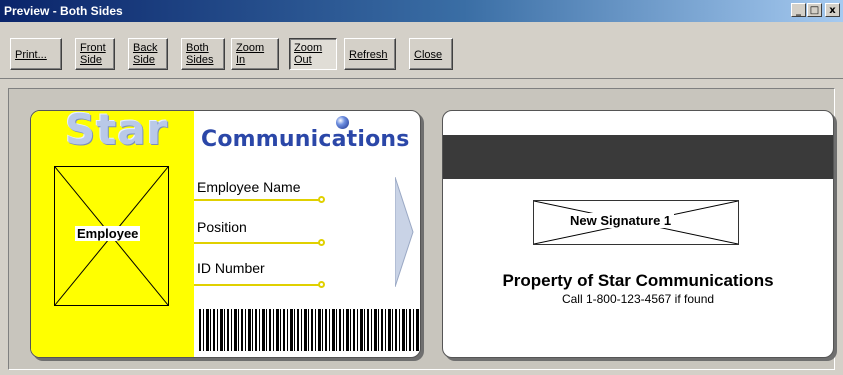 The image size is (843, 375). I want to click on window-title: Preview - Both Sides, so click(63, 11).